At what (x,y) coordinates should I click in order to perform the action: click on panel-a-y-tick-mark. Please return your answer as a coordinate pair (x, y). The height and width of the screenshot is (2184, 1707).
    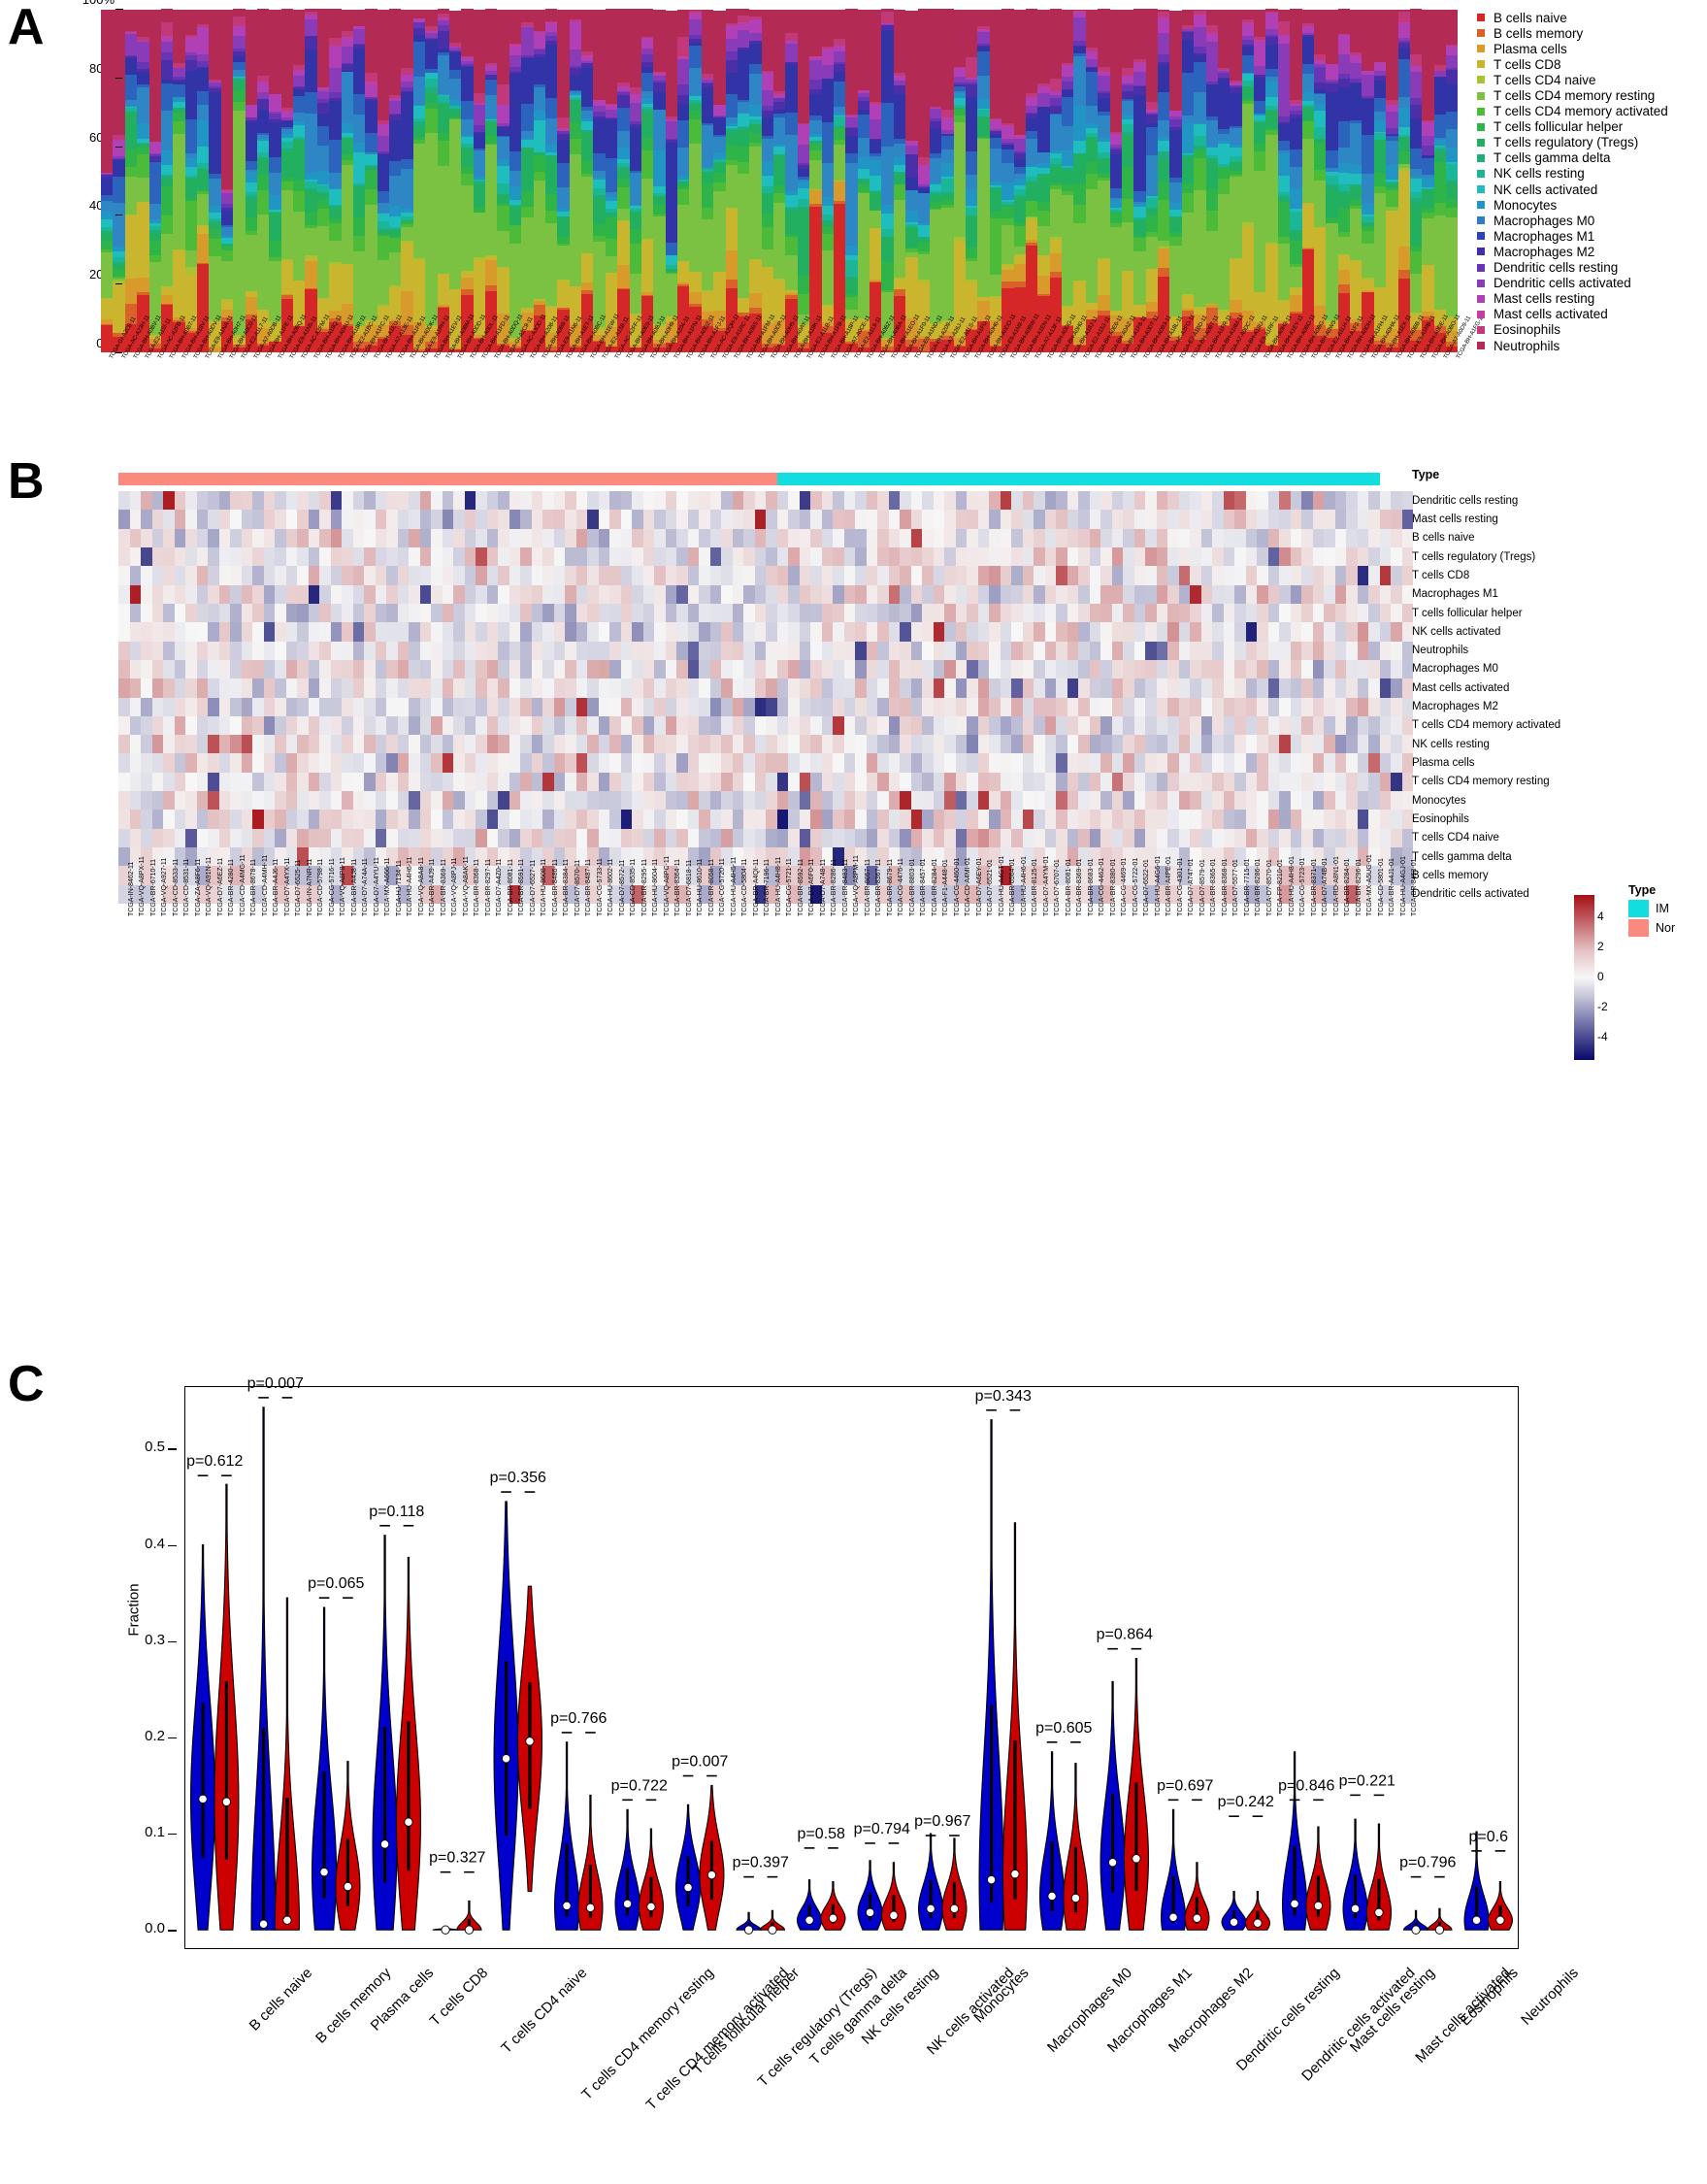
    Looking at the image, I should click on (118, 352).